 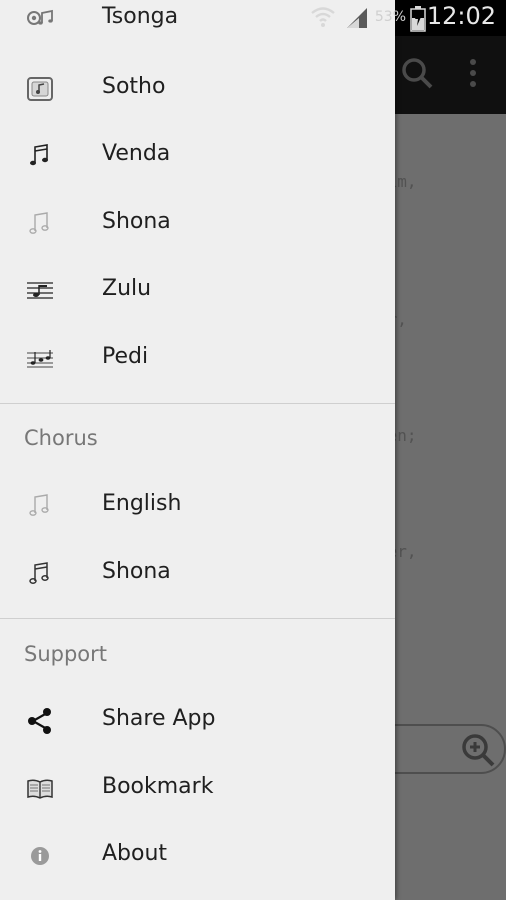 I want to click on drawer-item-zulu: Zulu, so click(x=197, y=291).